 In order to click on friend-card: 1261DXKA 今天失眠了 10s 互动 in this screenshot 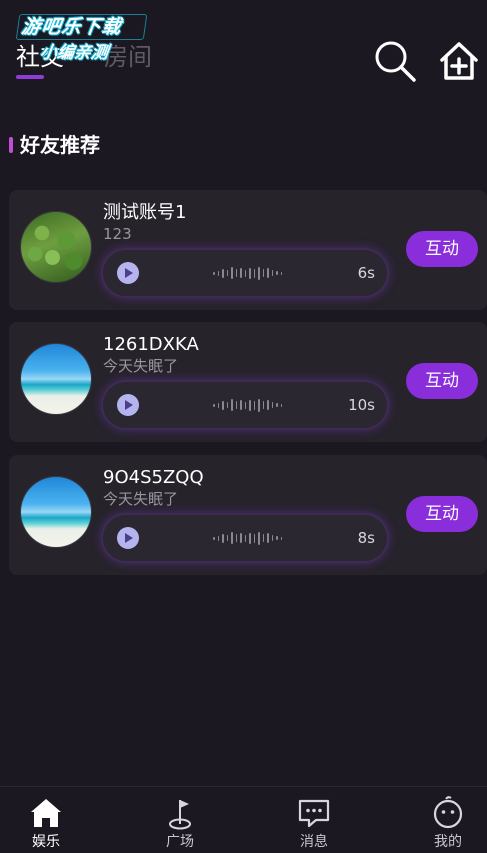, I will do `click(248, 382)`.